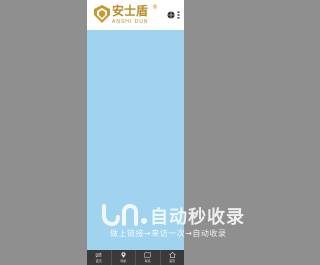  I want to click on nav-item-navigation: 导航, so click(124, 257).